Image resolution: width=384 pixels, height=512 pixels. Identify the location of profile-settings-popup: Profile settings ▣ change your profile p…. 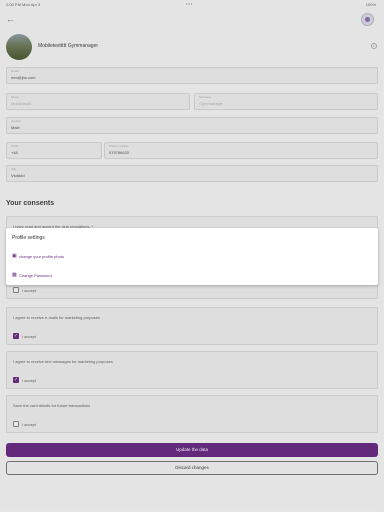
(192, 256).